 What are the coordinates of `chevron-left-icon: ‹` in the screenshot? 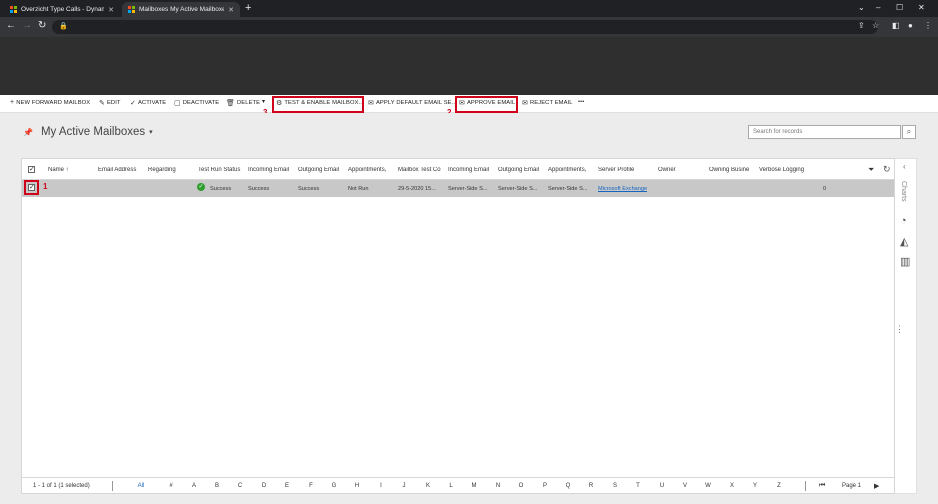 It's located at (904, 166).